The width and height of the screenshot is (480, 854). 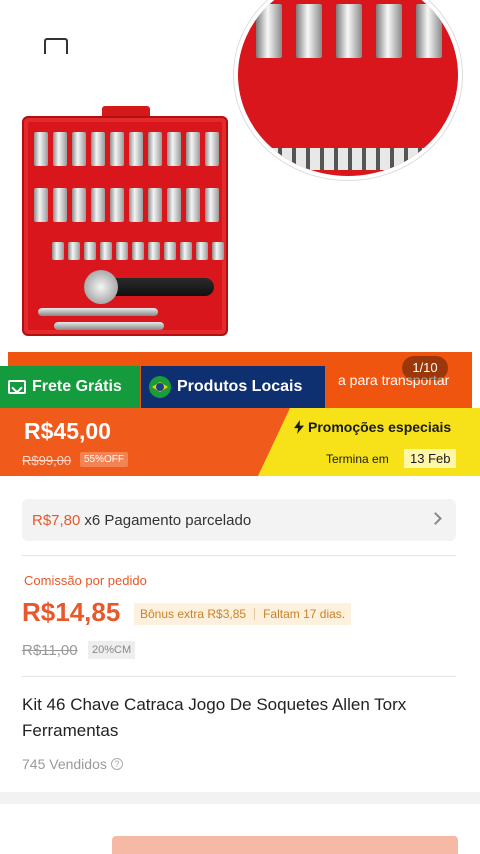 I want to click on shipping-check-icon, so click(x=17, y=387).